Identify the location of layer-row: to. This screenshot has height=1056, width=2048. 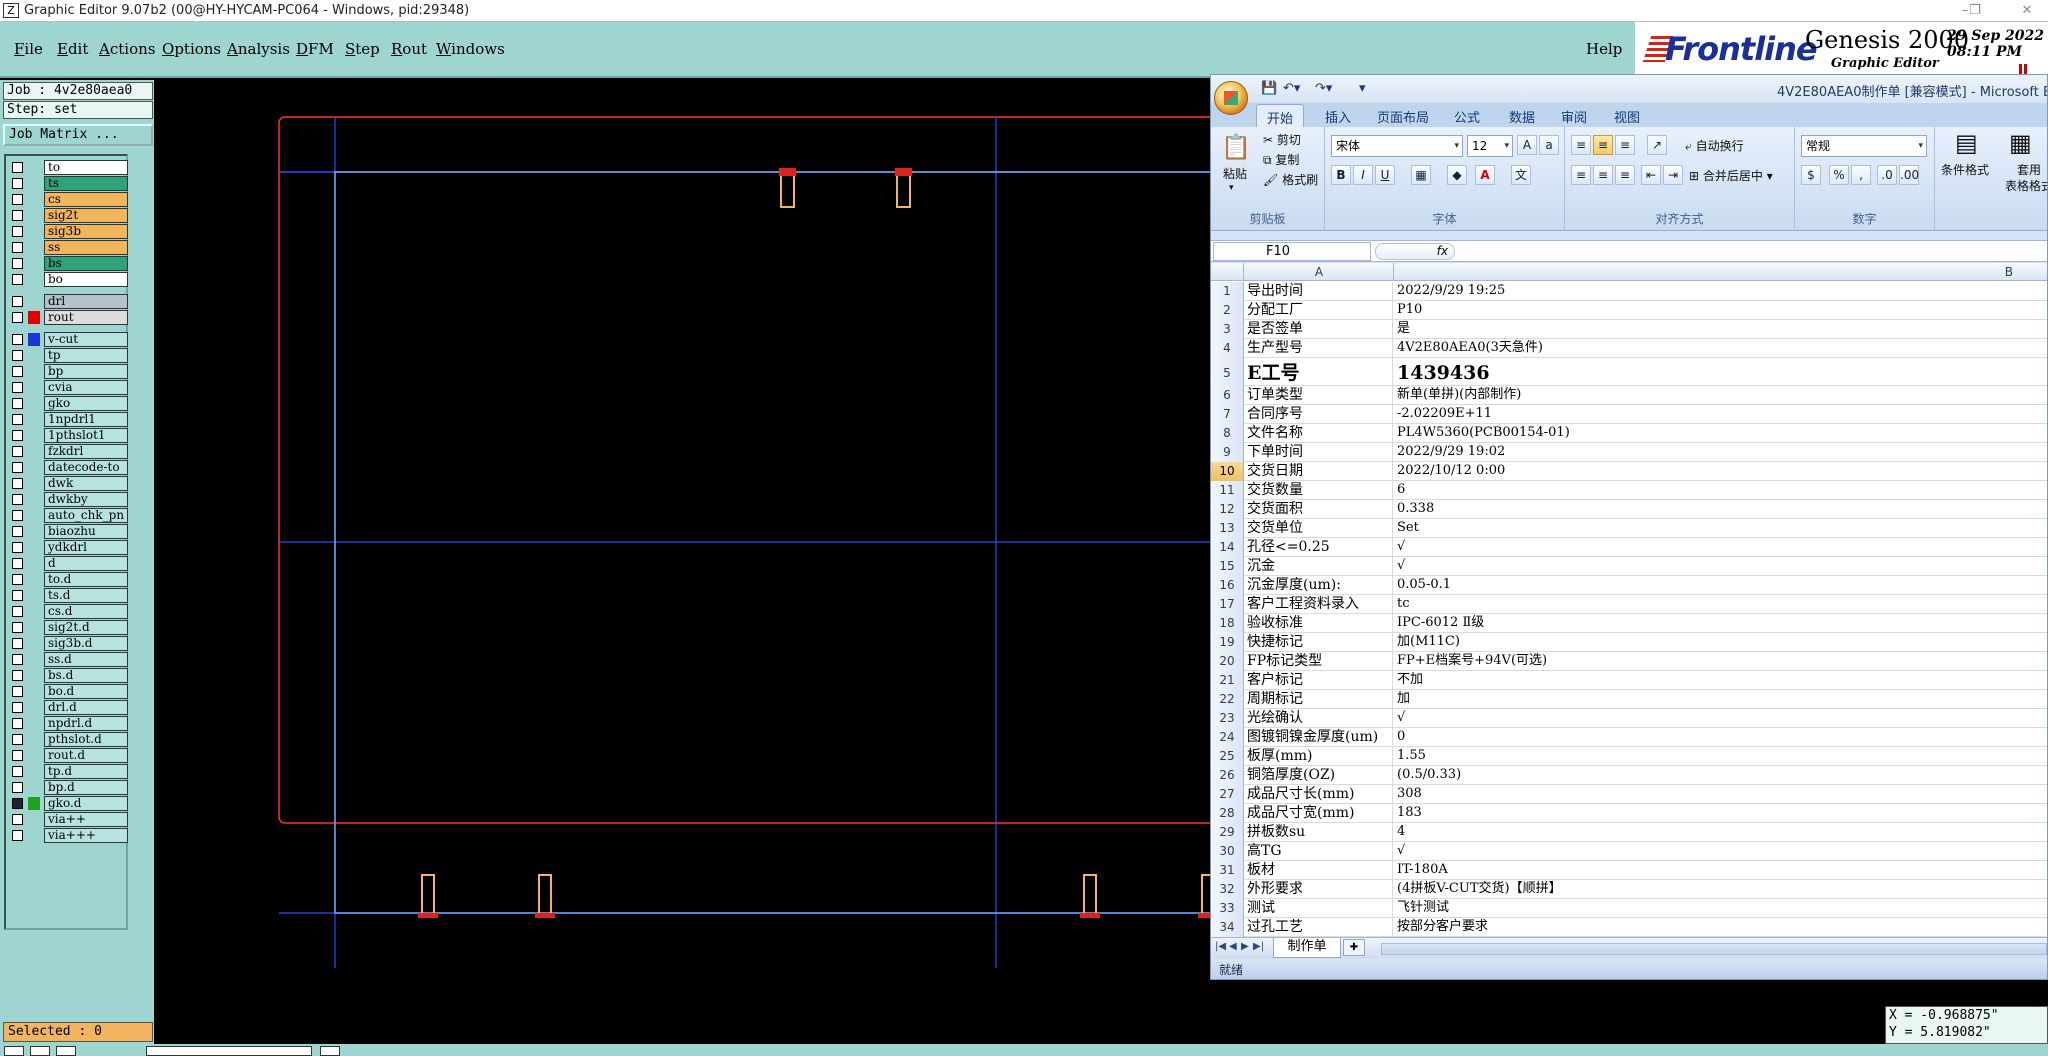
(68, 167).